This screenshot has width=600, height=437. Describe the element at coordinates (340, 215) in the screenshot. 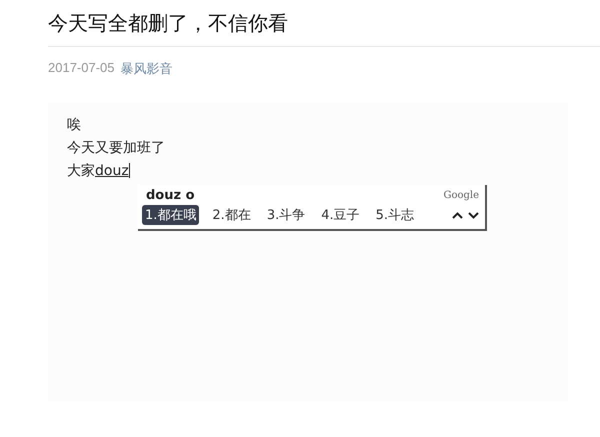

I see `candidate-item: 4.豆子` at that location.